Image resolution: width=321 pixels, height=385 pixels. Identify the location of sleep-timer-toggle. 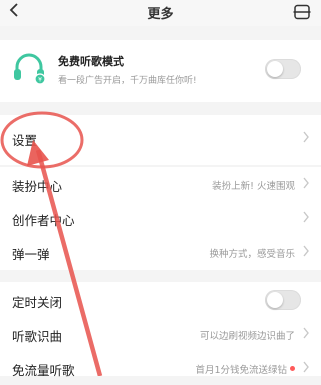
(283, 300).